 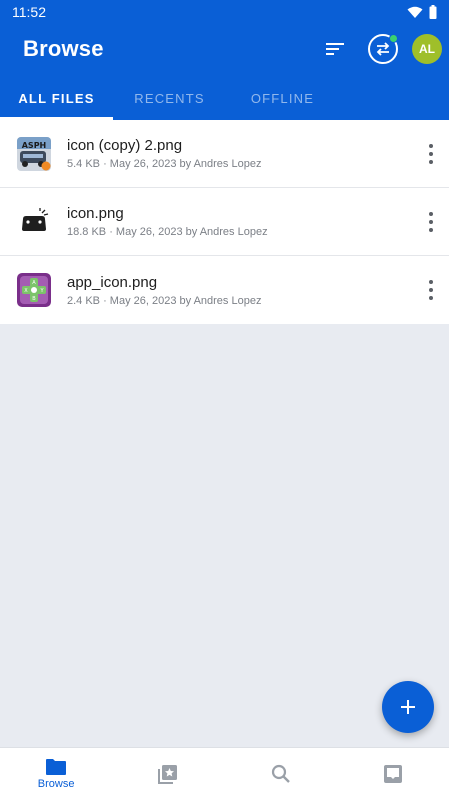 I want to click on racing-game-thumbnail-icon: ASPH, so click(x=34, y=153).